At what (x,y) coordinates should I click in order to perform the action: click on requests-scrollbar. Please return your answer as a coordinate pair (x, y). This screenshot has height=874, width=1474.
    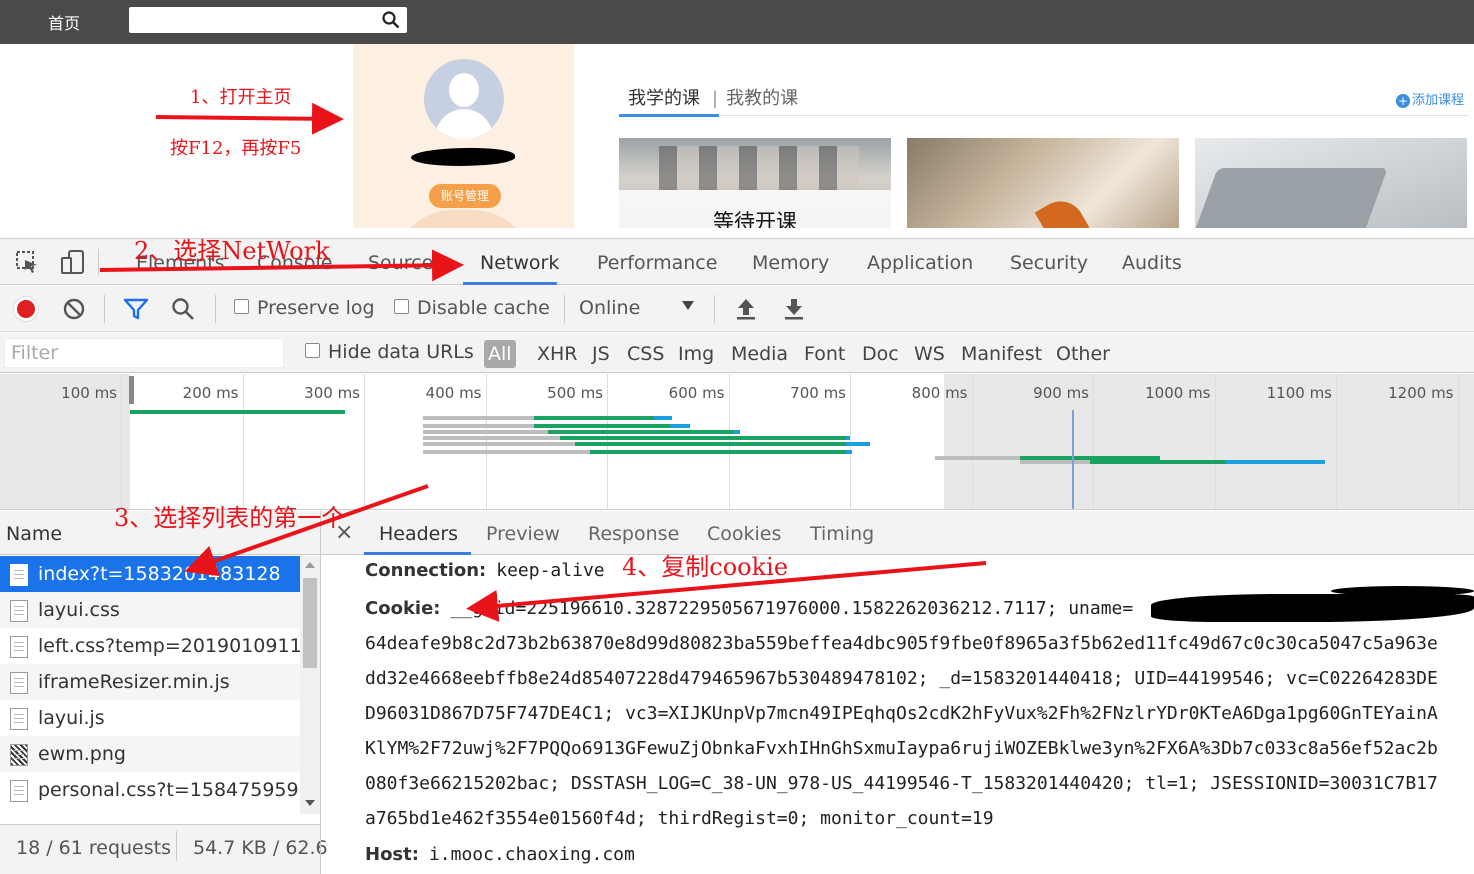
    Looking at the image, I should click on (310, 685).